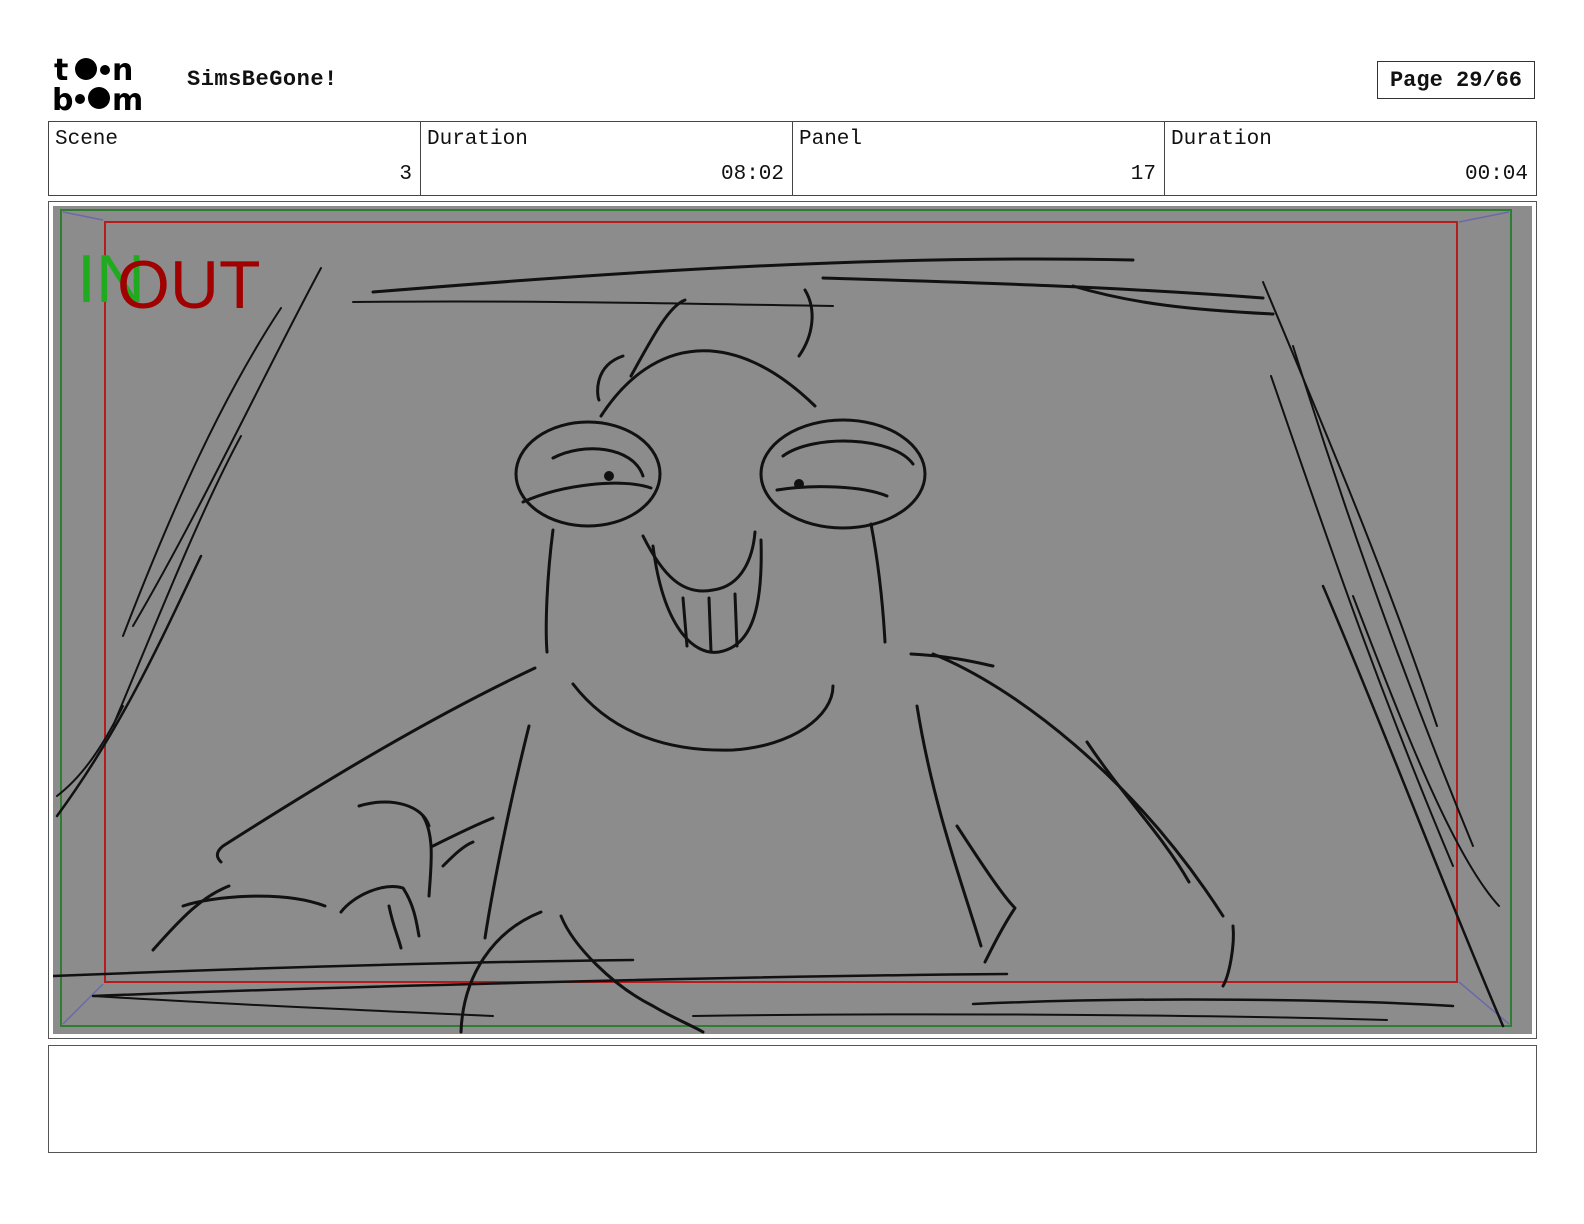 This screenshot has height=1224, width=1584. Describe the element at coordinates (235, 158) in the screenshot. I see `scene-cell: Scene 3` at that location.